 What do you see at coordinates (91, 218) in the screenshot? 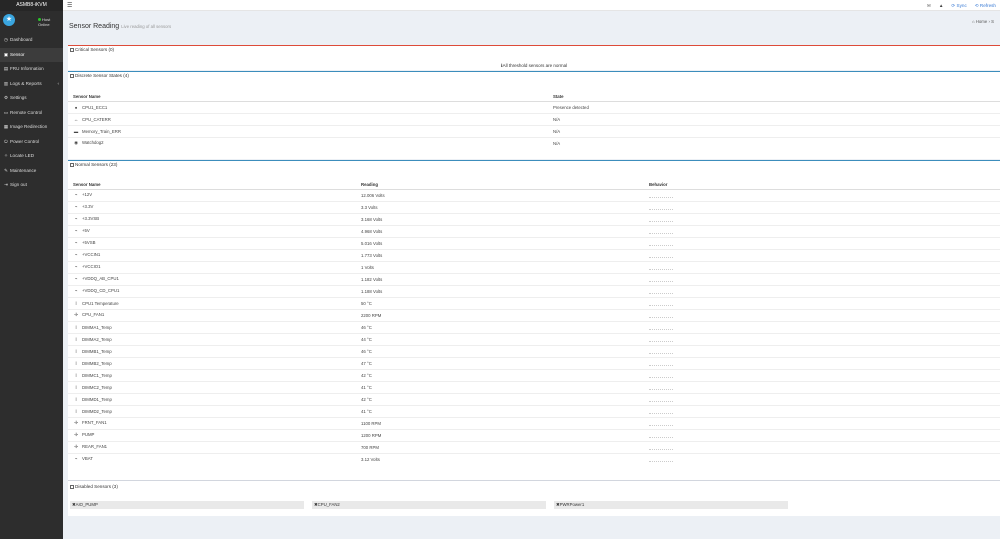
I see `sensor-name: +3.3VSB` at bounding box center [91, 218].